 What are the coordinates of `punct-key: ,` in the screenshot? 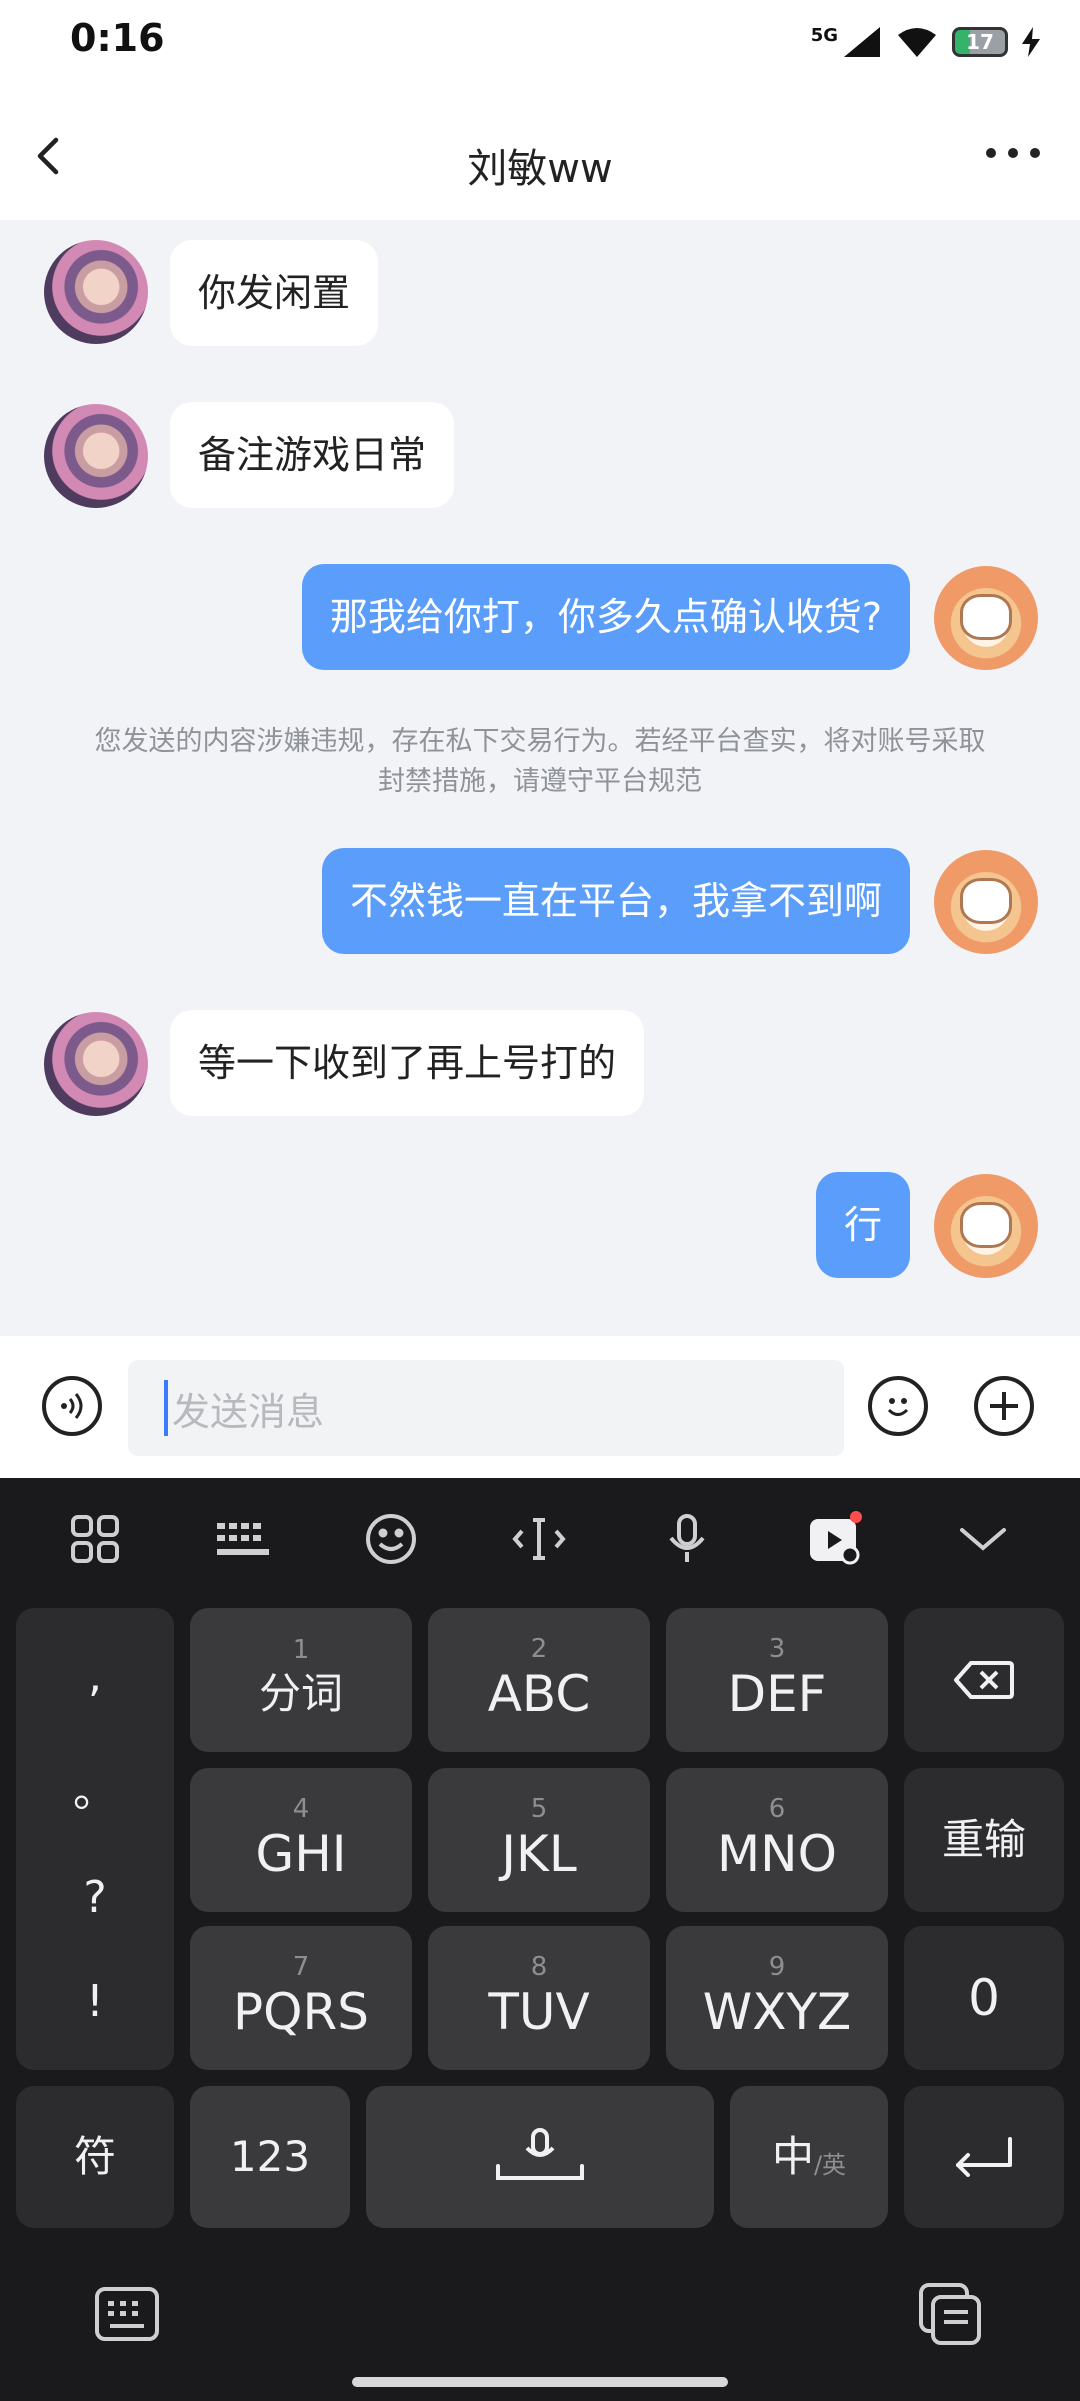 It's located at (95, 1676).